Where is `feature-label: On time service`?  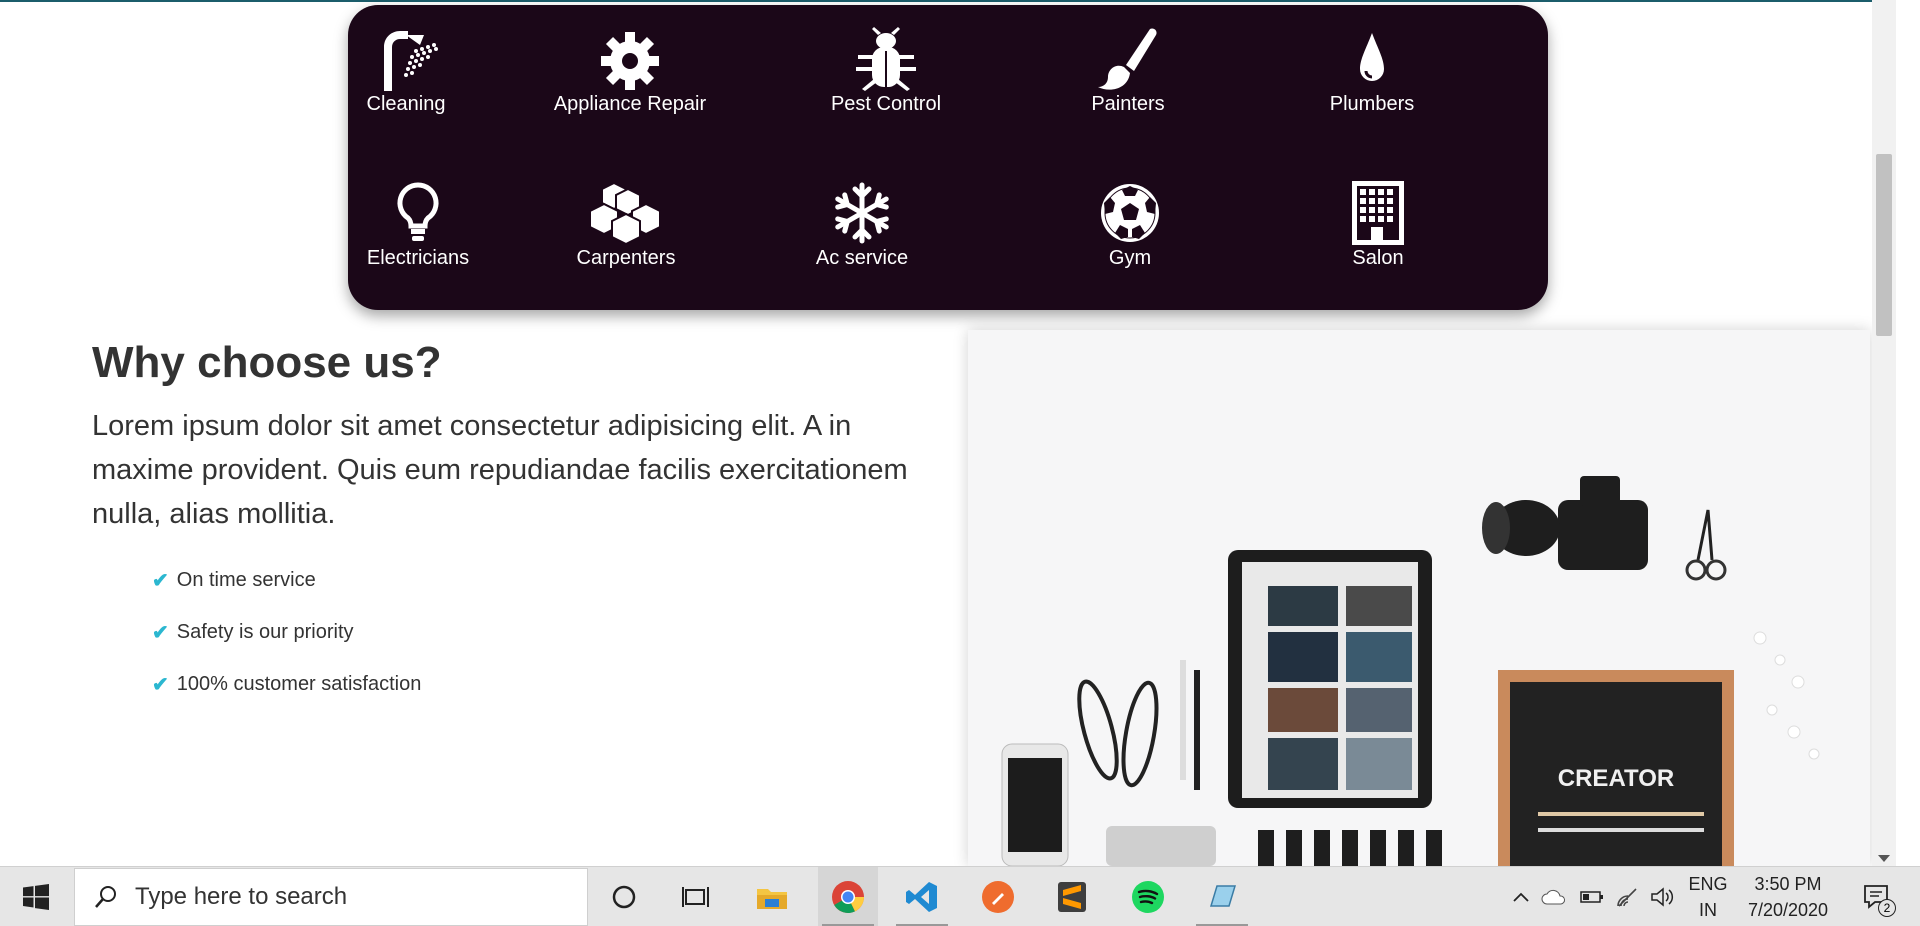 feature-label: On time service is located at coordinates (246, 580).